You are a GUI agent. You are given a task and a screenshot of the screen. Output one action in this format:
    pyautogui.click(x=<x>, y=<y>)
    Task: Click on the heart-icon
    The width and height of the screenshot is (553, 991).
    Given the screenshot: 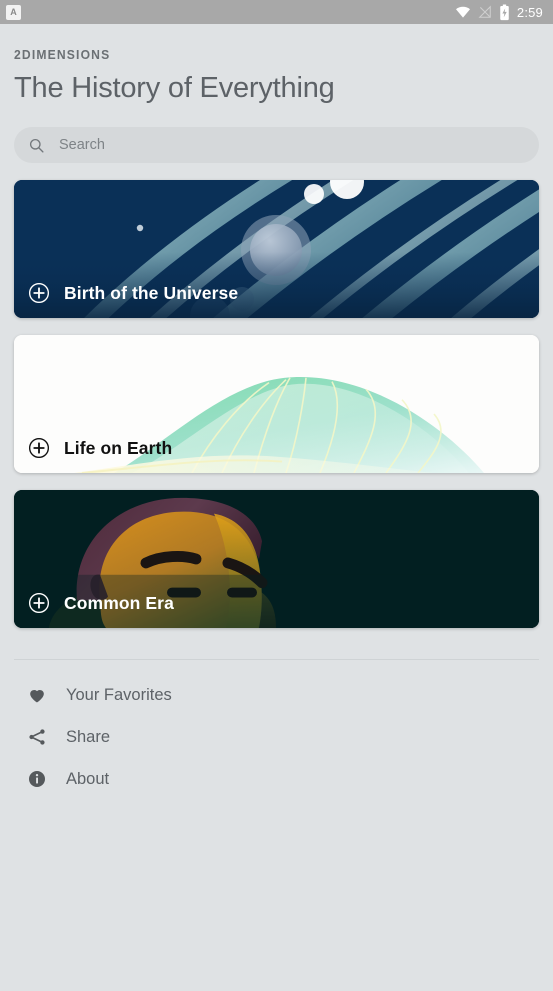 What is the action you would take?
    pyautogui.click(x=37, y=696)
    